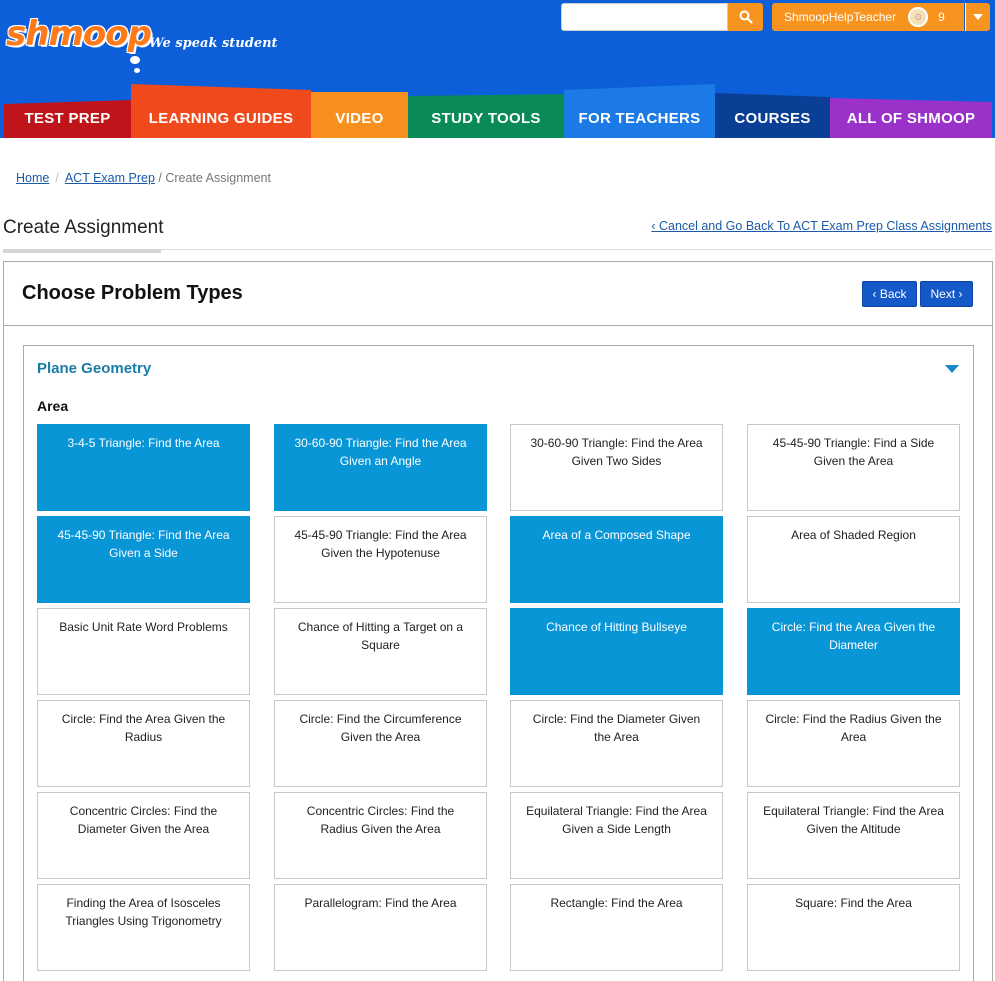  What do you see at coordinates (221, 111) in the screenshot?
I see `tab-learning-guides: LEARNING GUIDES` at bounding box center [221, 111].